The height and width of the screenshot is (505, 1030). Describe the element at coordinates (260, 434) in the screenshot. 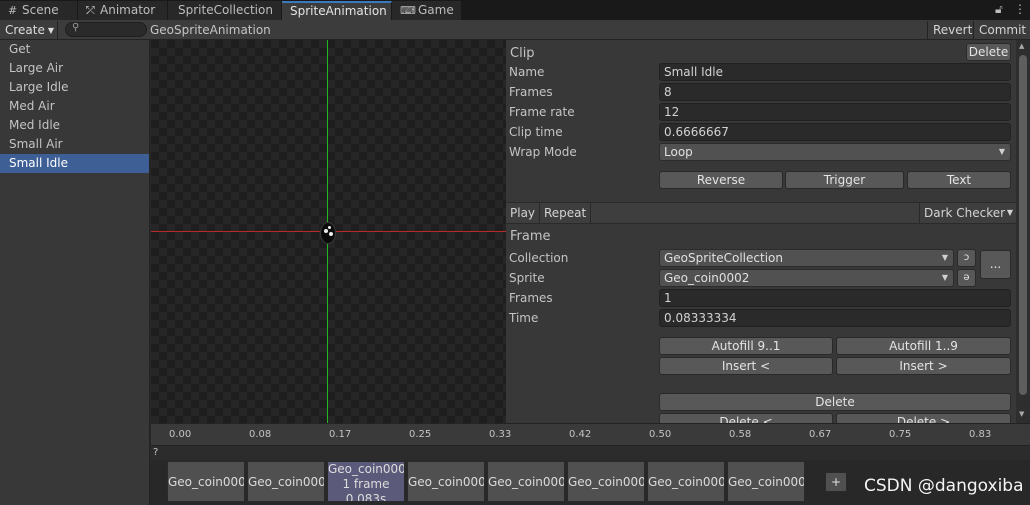

I see `timeline-tick: 0.08` at that location.